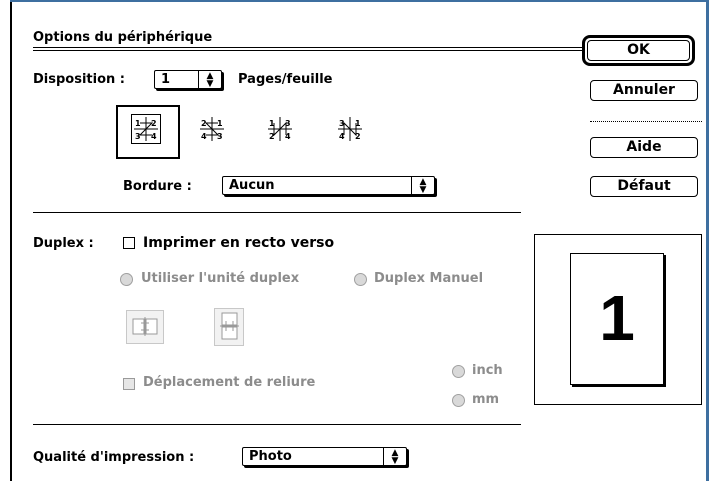 The image size is (709, 481). Describe the element at coordinates (359, 1) in the screenshot. I see `window-frame-top` at that location.